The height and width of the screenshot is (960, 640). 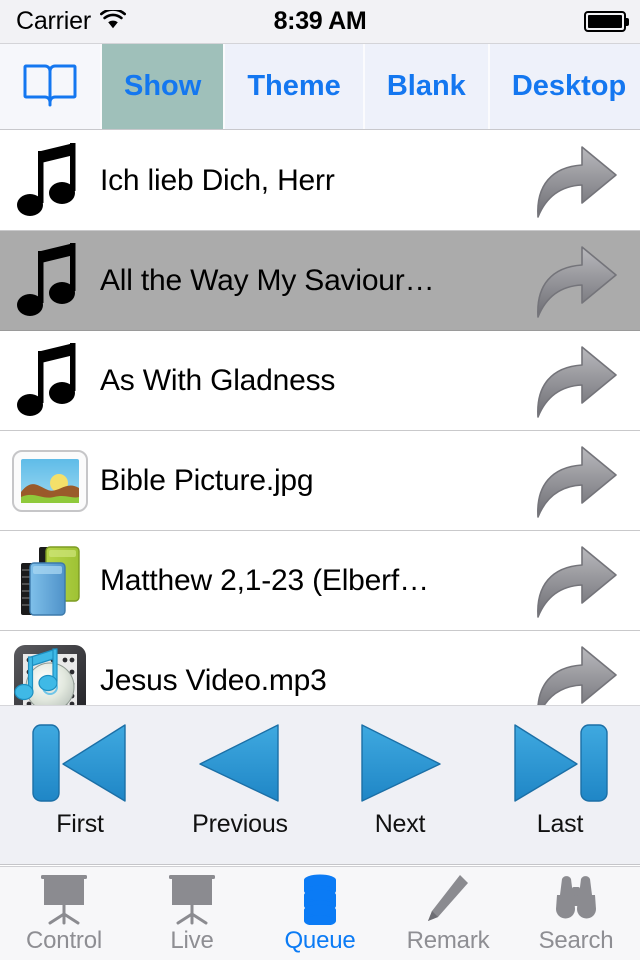 I want to click on toolbar-item-label: Show, so click(x=163, y=86).